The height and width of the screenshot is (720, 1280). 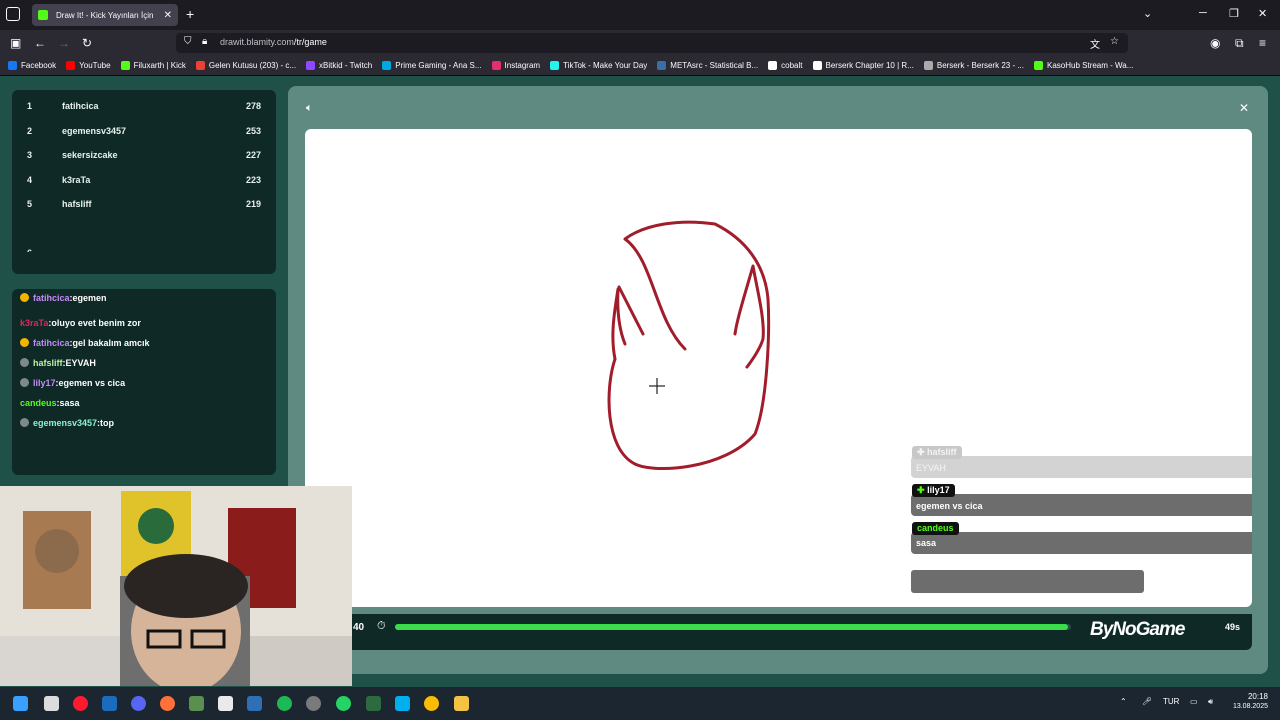 I want to click on firefox-icon, so click(x=167, y=703).